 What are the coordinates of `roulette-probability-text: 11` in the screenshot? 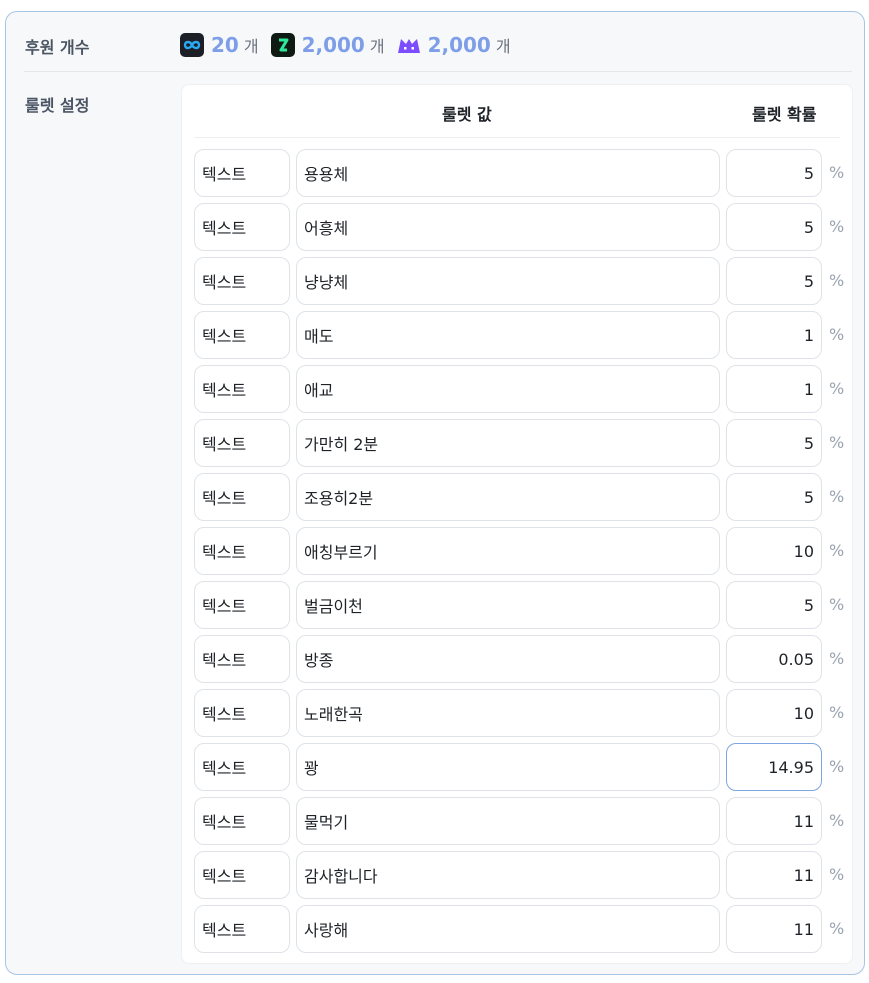 It's located at (803, 821).